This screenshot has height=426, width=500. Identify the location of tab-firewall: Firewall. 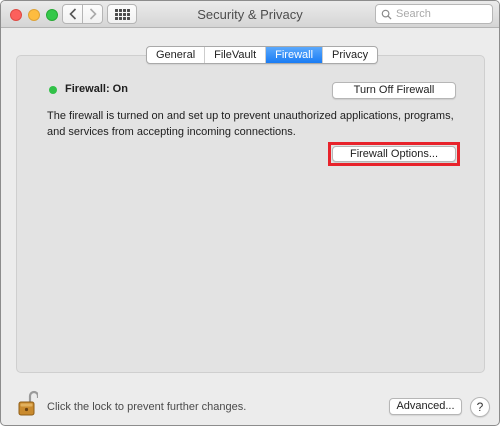
(295, 55).